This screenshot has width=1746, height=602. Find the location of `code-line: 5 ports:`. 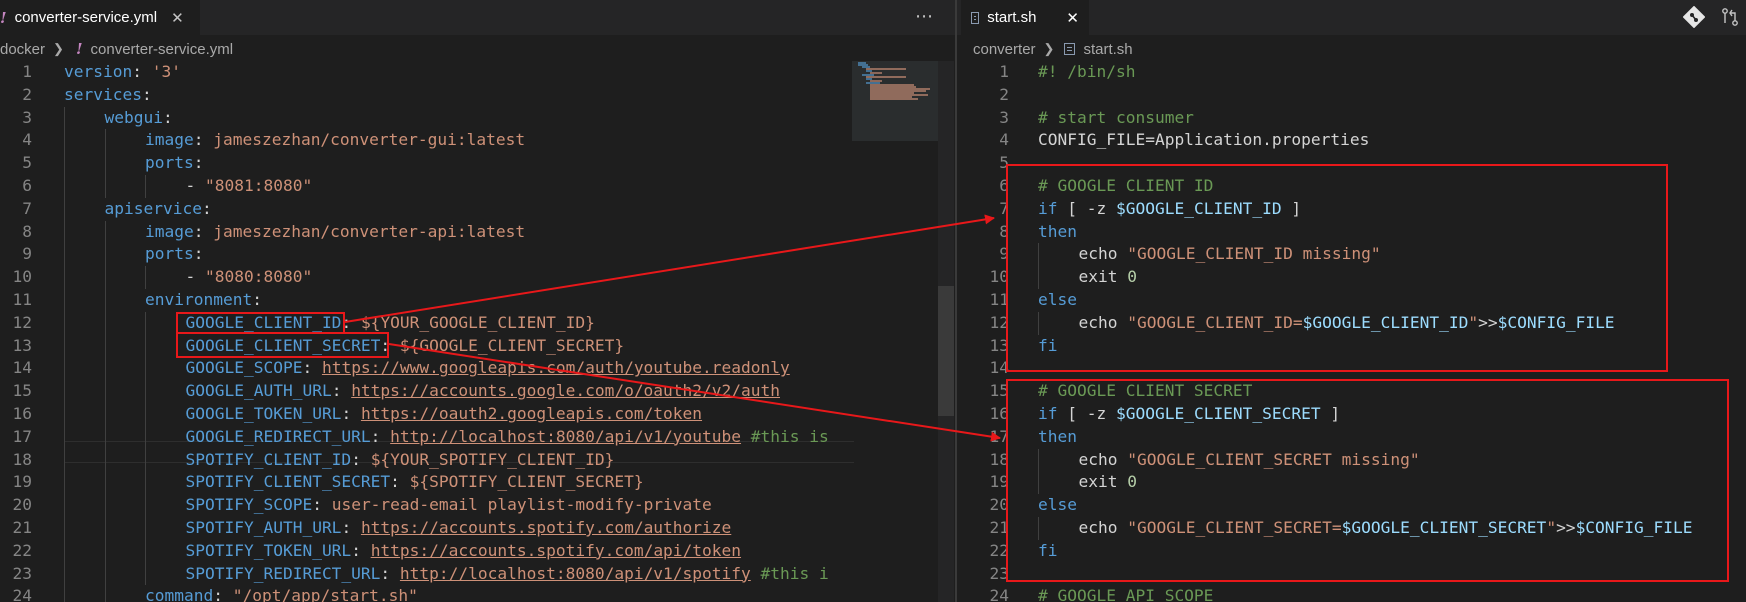

code-line: 5 ports: is located at coordinates (425, 163).